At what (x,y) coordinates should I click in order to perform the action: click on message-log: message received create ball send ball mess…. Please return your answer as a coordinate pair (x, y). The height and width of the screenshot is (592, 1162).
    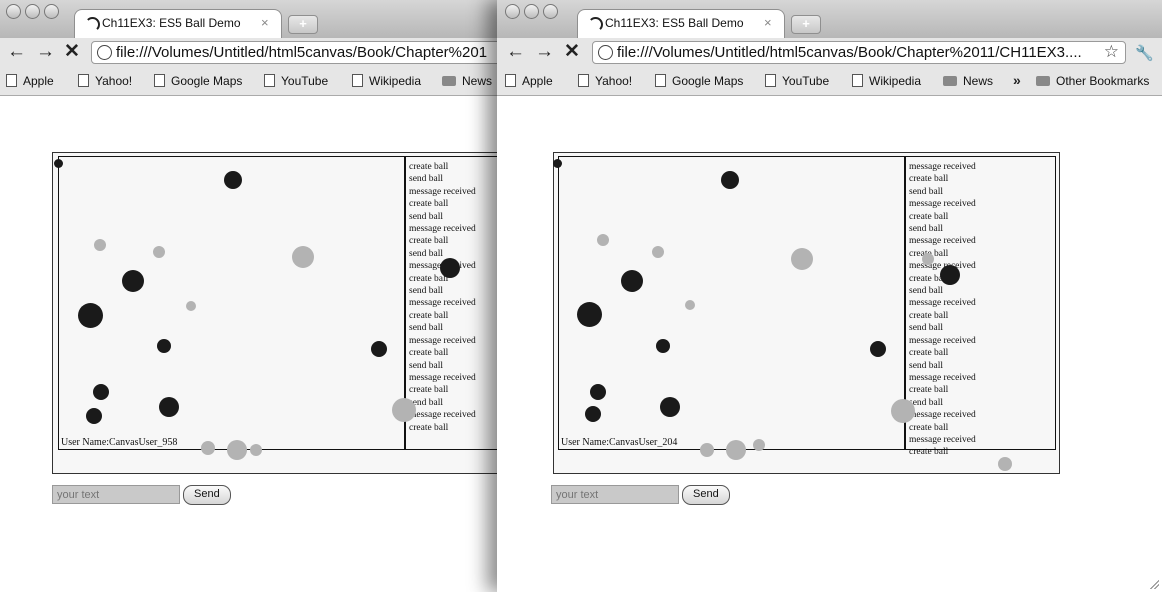
    Looking at the image, I should click on (942, 310).